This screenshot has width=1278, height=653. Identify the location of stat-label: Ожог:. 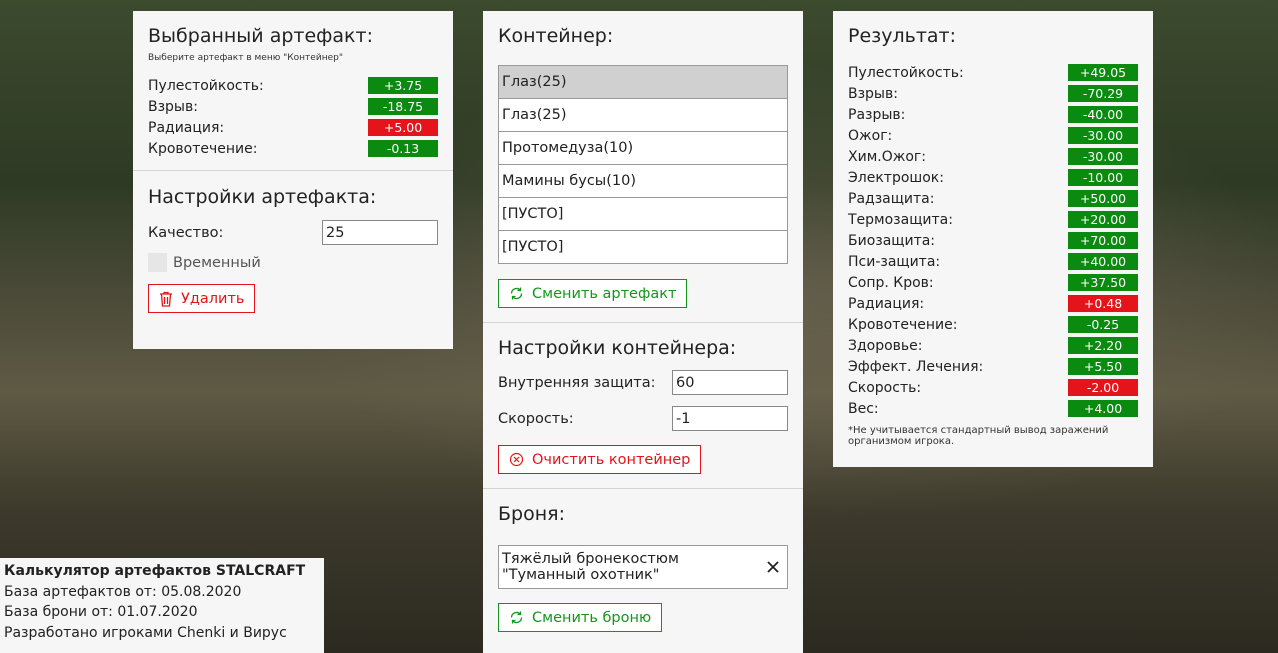
(870, 135).